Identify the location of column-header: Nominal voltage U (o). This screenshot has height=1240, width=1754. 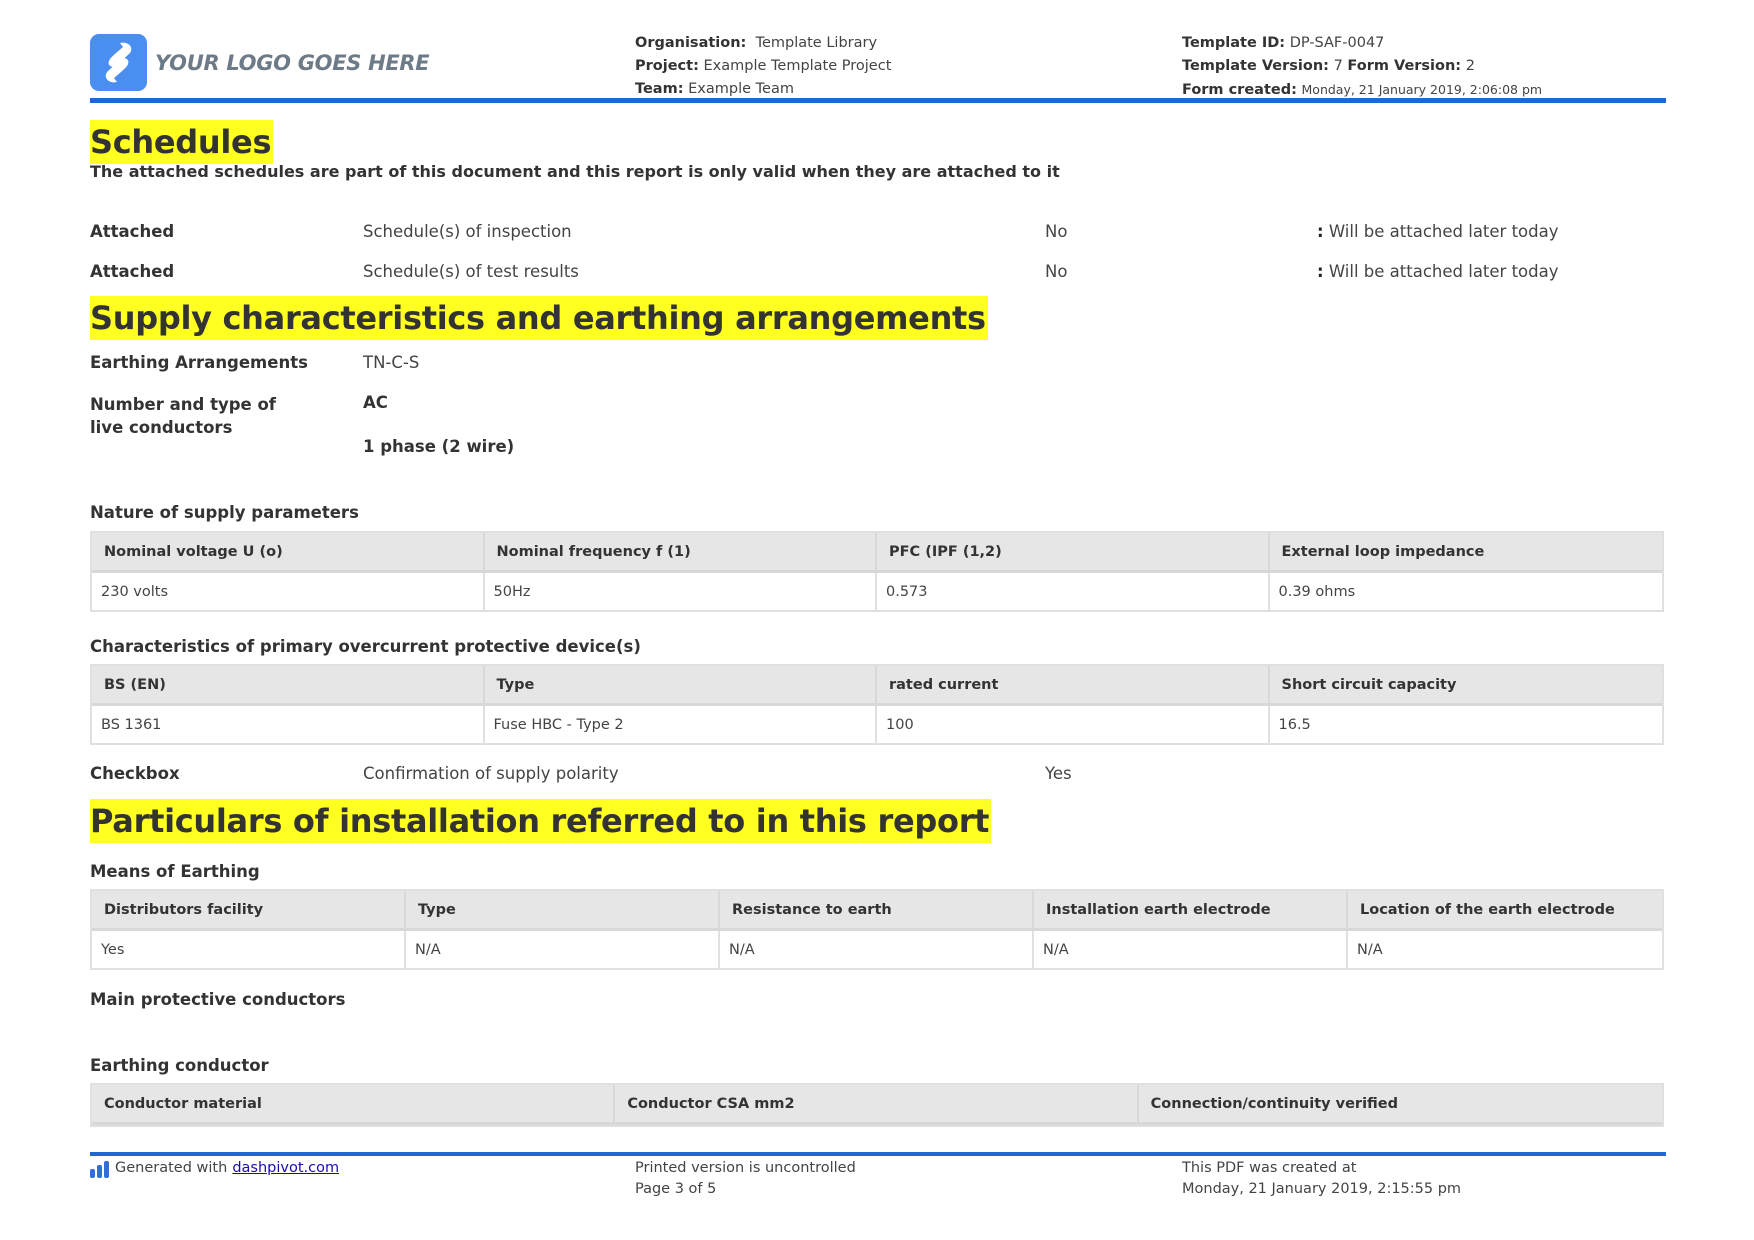
(288, 553).